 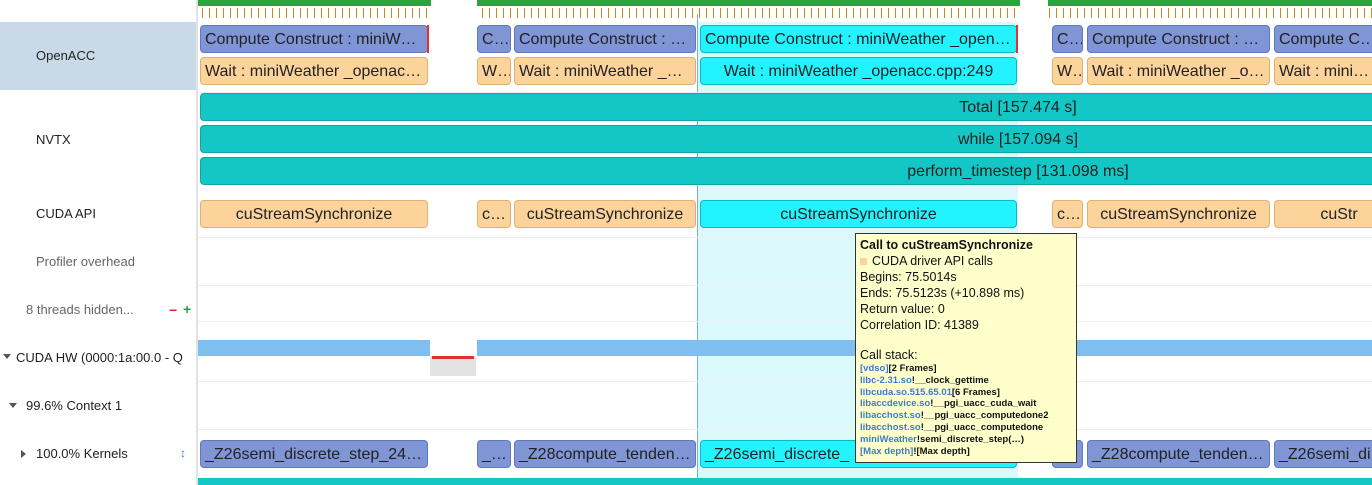 I want to click on row-label-cuda-api-text: CUDA API, so click(x=66, y=213).